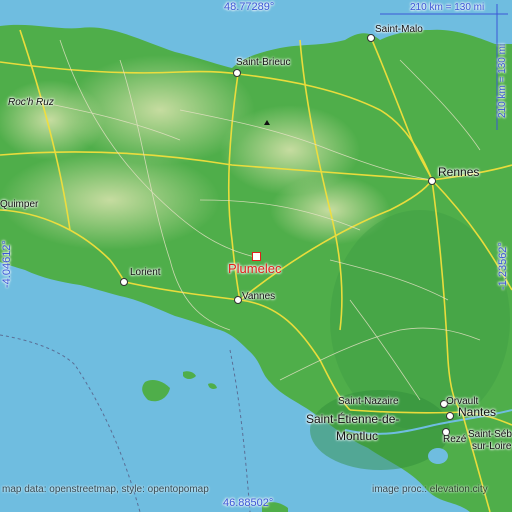  What do you see at coordinates (430, 489) in the screenshot?
I see `attribution-right: image proc.: elevation.city` at bounding box center [430, 489].